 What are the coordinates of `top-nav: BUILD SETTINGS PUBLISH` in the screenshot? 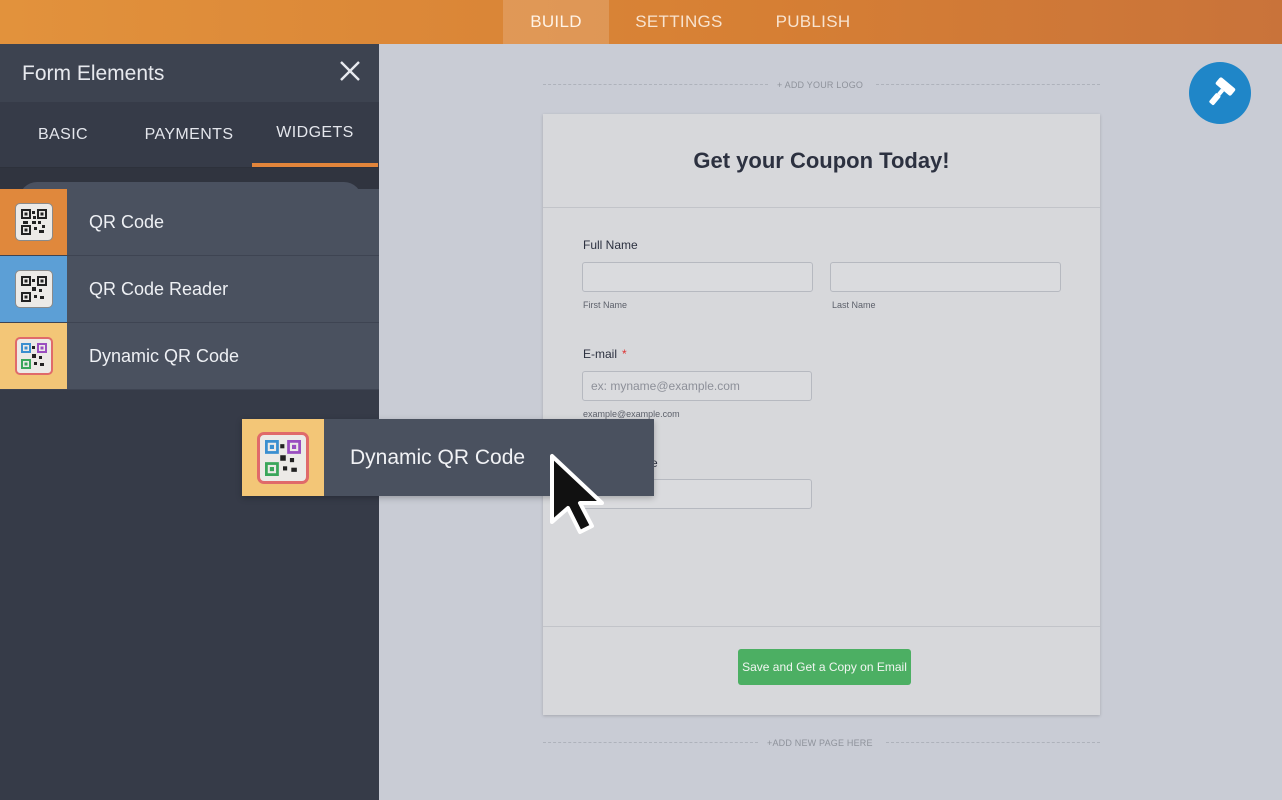 It's located at (690, 22).